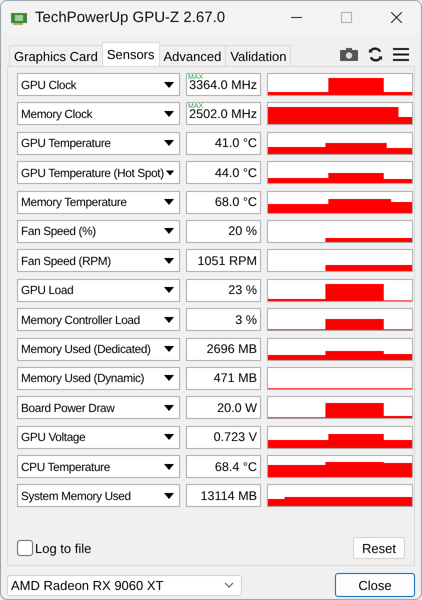  I want to click on sensor-value: 471 MB, so click(223, 378).